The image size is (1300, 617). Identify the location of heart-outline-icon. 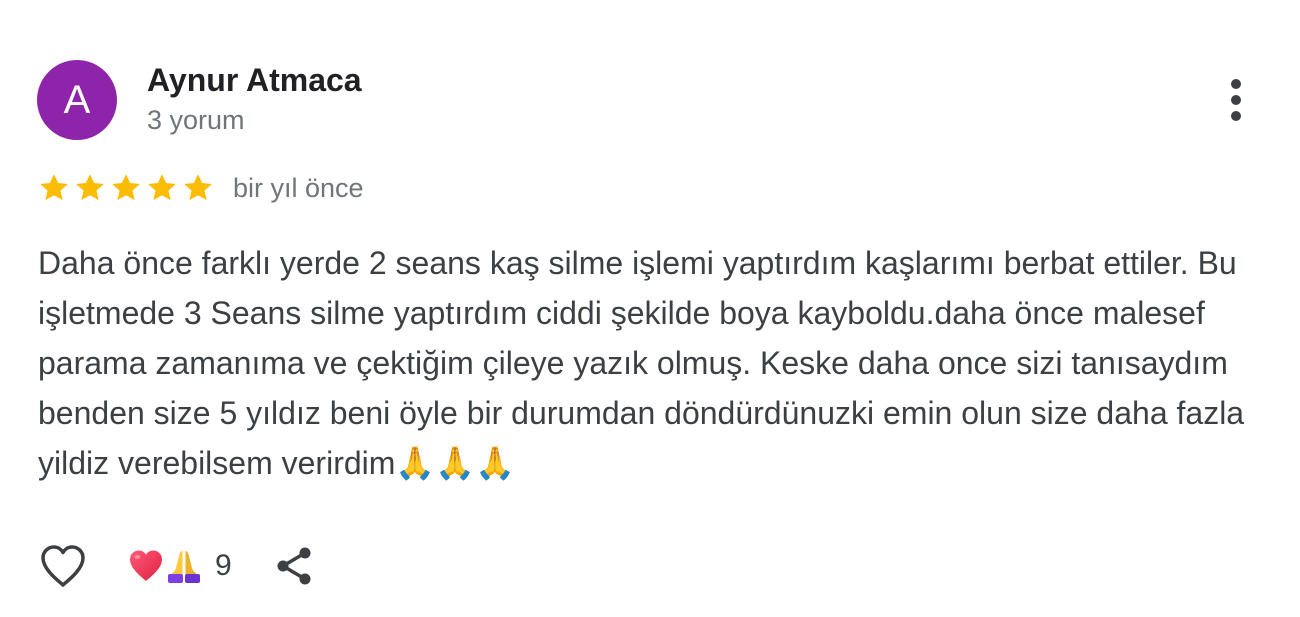
(63, 566).